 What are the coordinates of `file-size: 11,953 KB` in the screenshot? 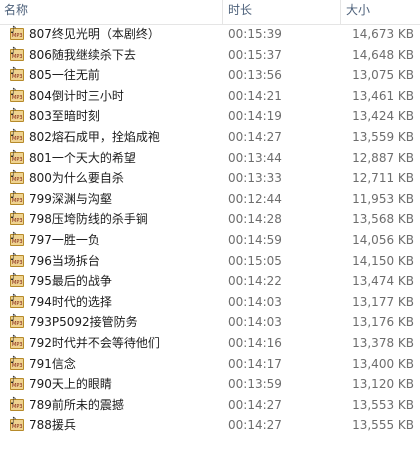 It's located at (383, 198).